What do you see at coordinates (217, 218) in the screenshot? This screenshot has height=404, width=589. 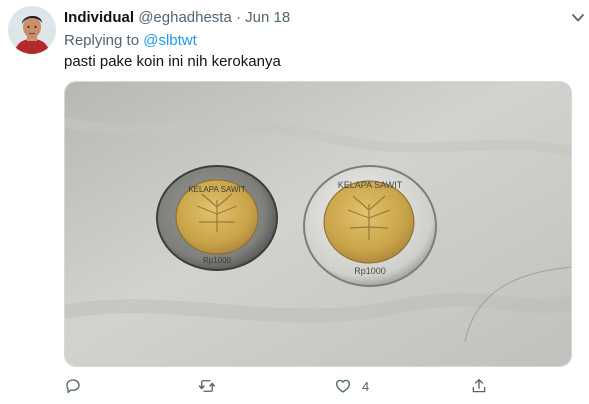 I see `coin-left: KELAPA SAWIT Rp1000` at bounding box center [217, 218].